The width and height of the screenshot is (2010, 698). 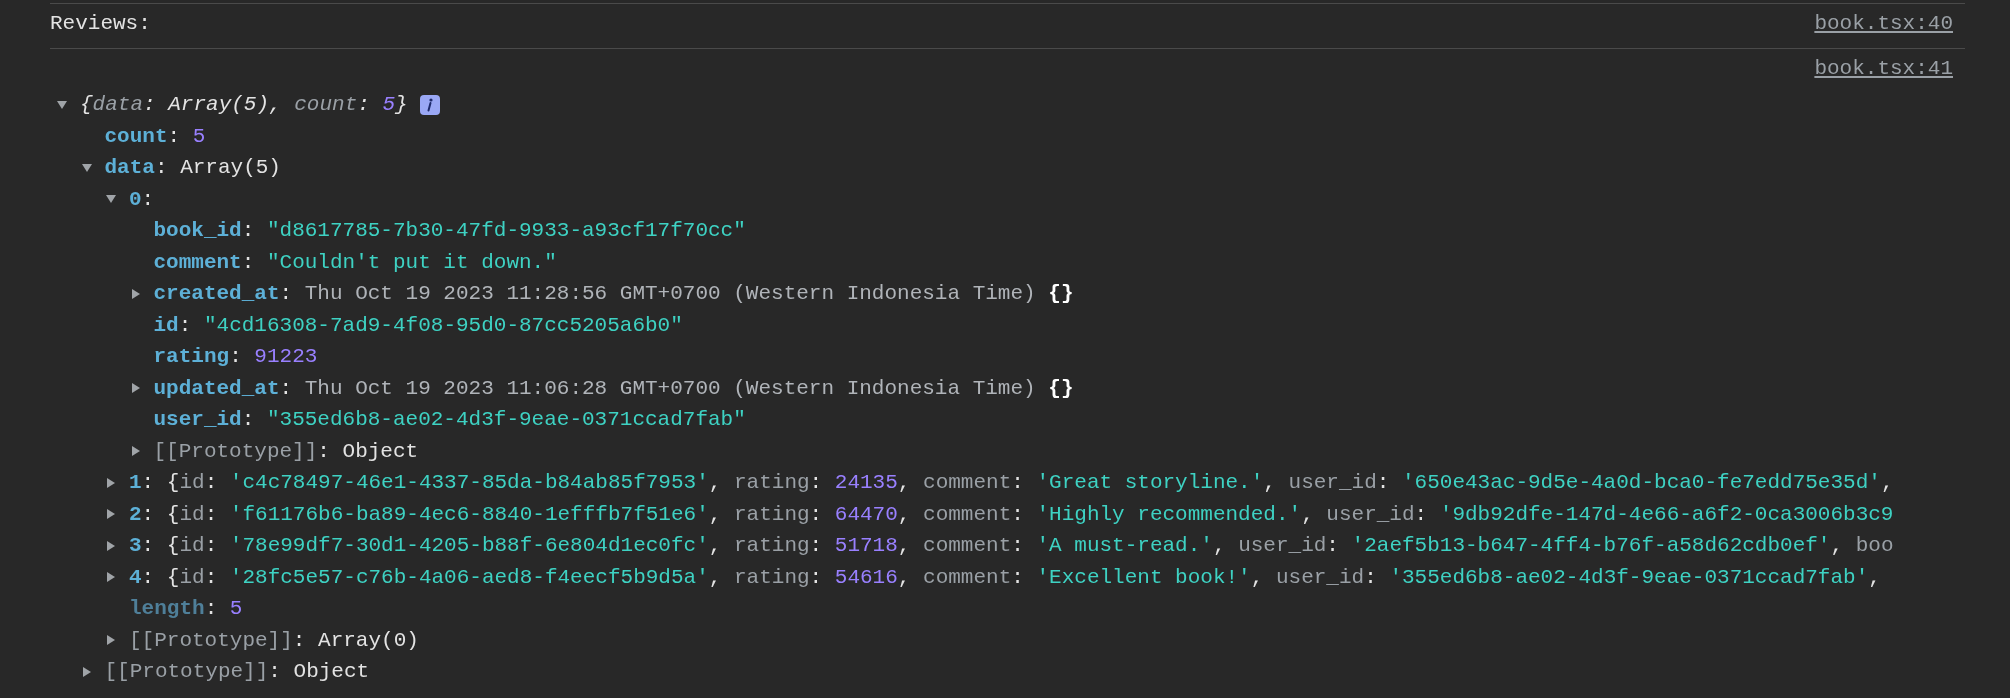 I want to click on source-link: book.tsx:41, so click(x=1883, y=69).